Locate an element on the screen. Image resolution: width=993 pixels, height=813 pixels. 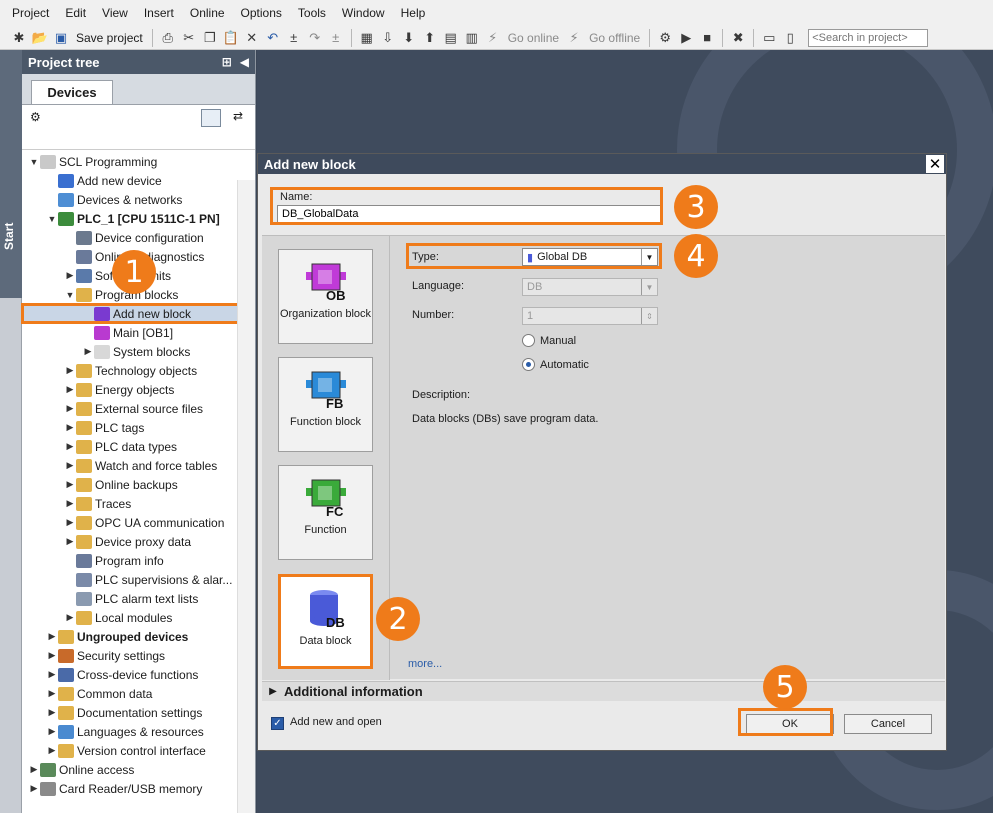
paste-icon: 📋 is located at coordinates (231, 38).